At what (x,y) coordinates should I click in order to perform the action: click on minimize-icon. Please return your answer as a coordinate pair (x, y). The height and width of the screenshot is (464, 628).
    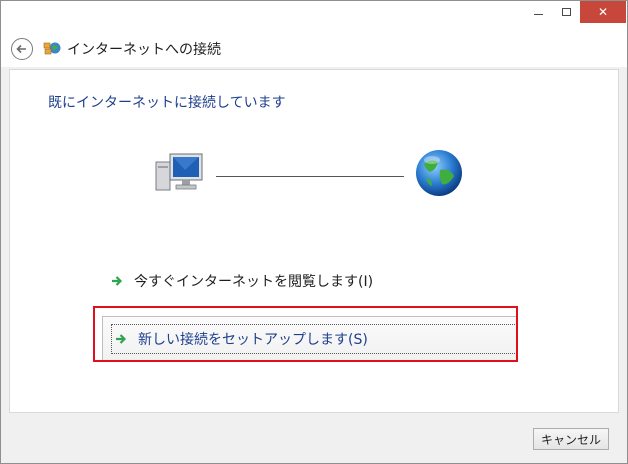
    Looking at the image, I should click on (538, 14).